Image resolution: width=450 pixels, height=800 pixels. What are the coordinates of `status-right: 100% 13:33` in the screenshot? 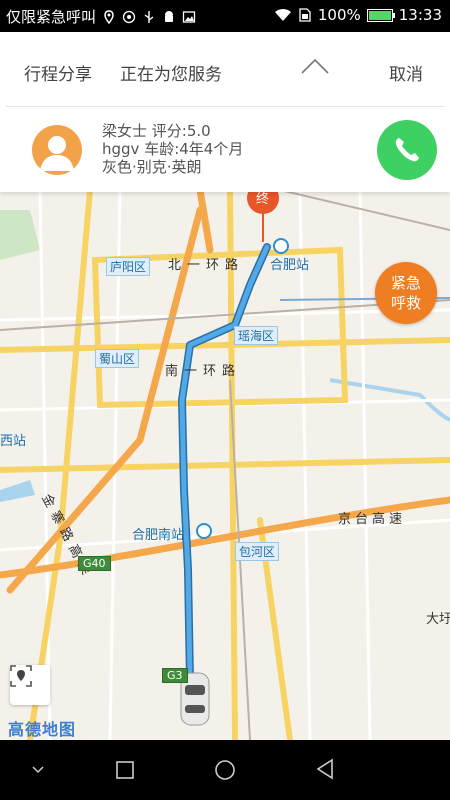 It's located at (358, 15).